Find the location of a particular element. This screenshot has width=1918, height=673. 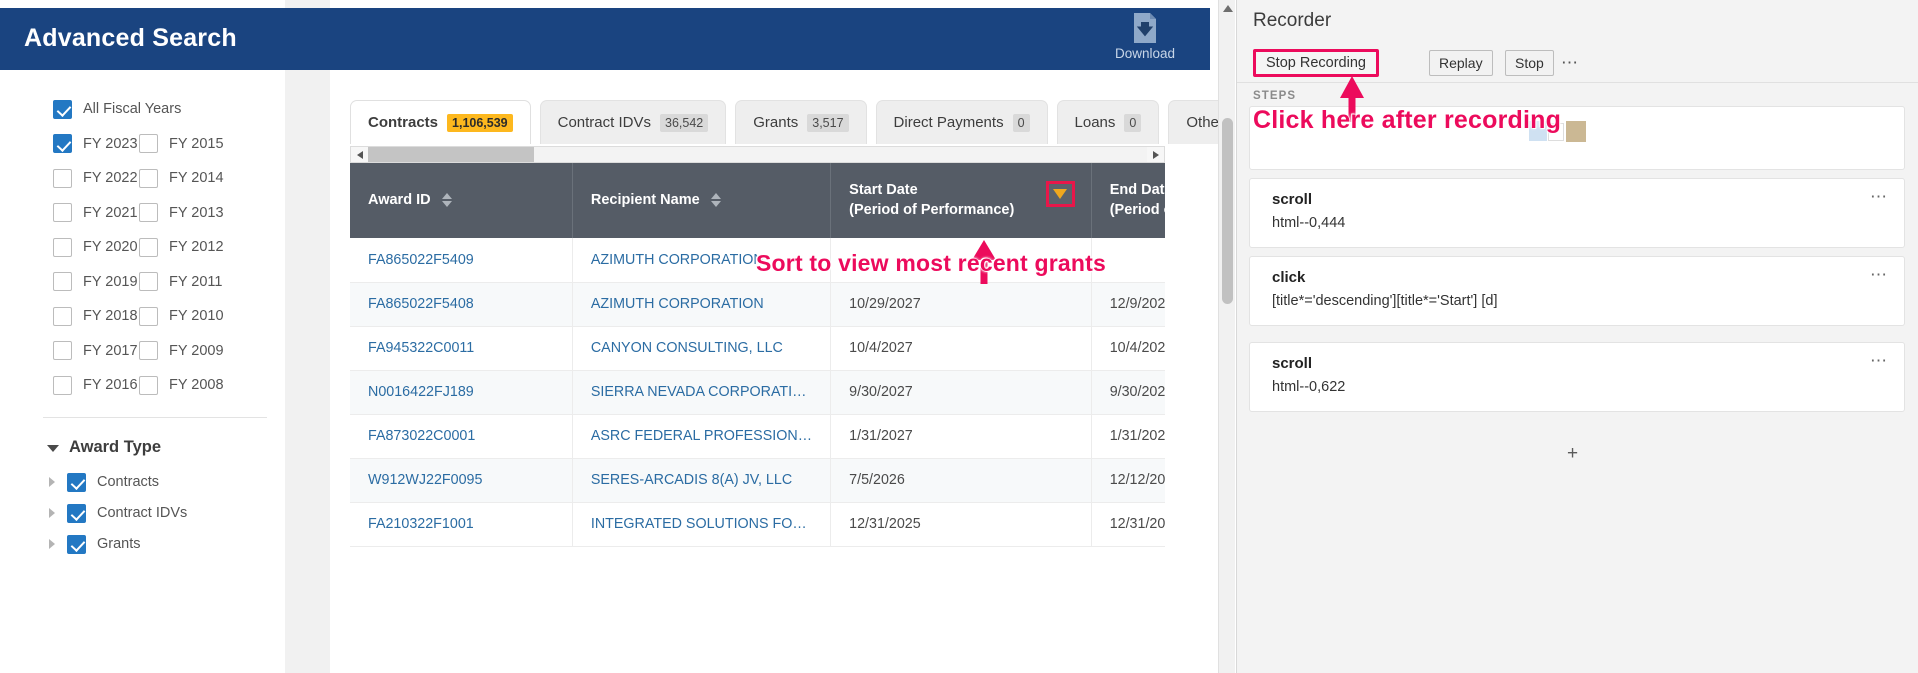

sort-descending-start-date-button is located at coordinates (1060, 194).